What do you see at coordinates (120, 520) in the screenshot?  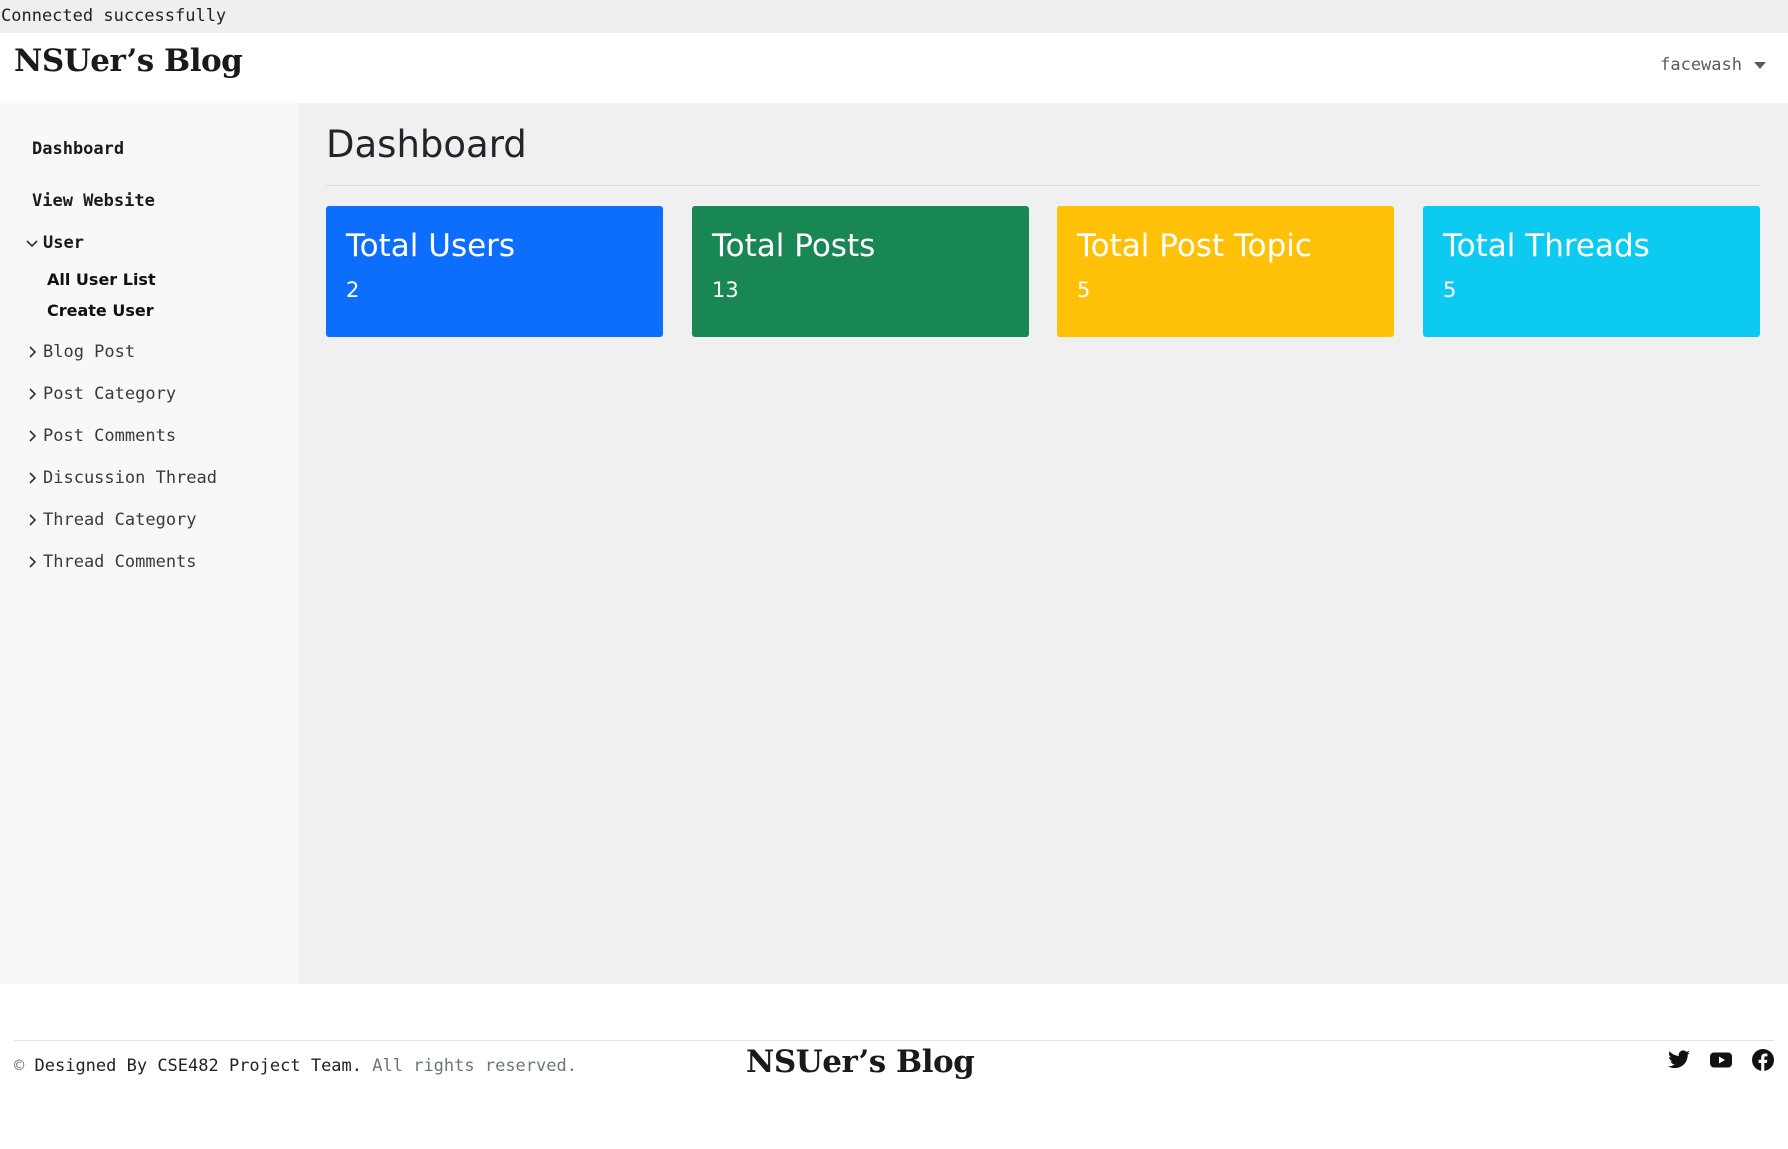 I see `sidebar-group-label: Thread Category` at bounding box center [120, 520].